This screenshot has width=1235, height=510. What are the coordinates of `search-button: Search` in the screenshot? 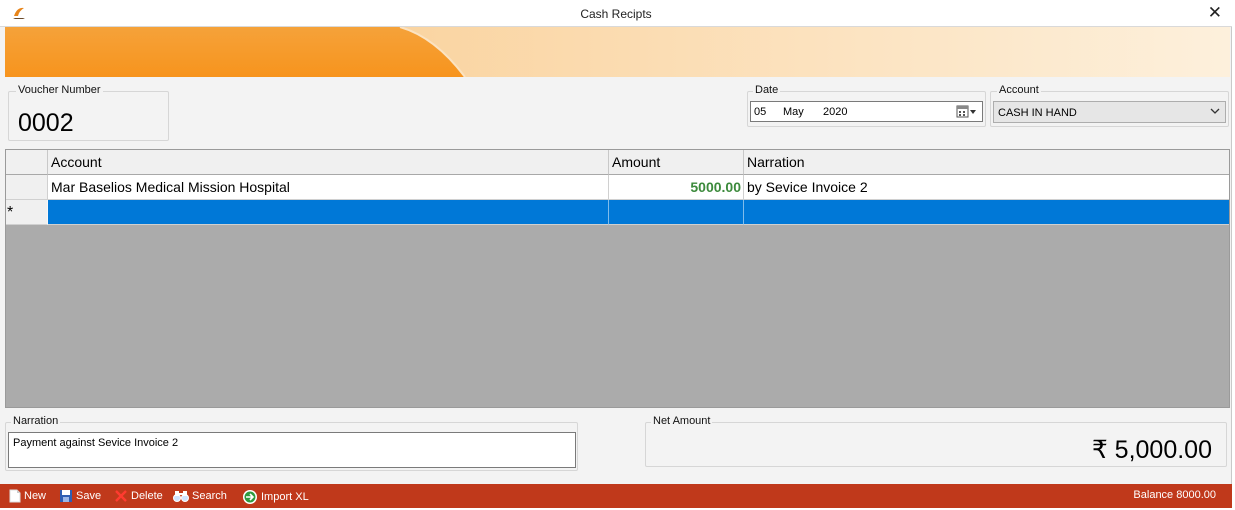 It's located at (200, 496).